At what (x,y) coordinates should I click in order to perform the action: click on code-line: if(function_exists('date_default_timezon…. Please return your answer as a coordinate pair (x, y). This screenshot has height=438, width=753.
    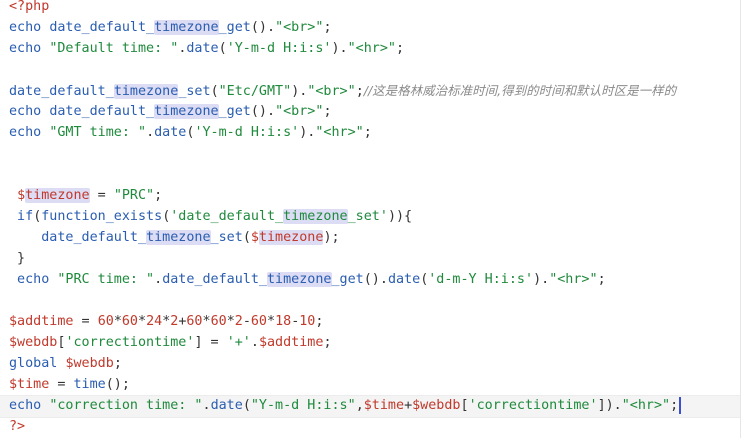
    Looking at the image, I should click on (210, 216).